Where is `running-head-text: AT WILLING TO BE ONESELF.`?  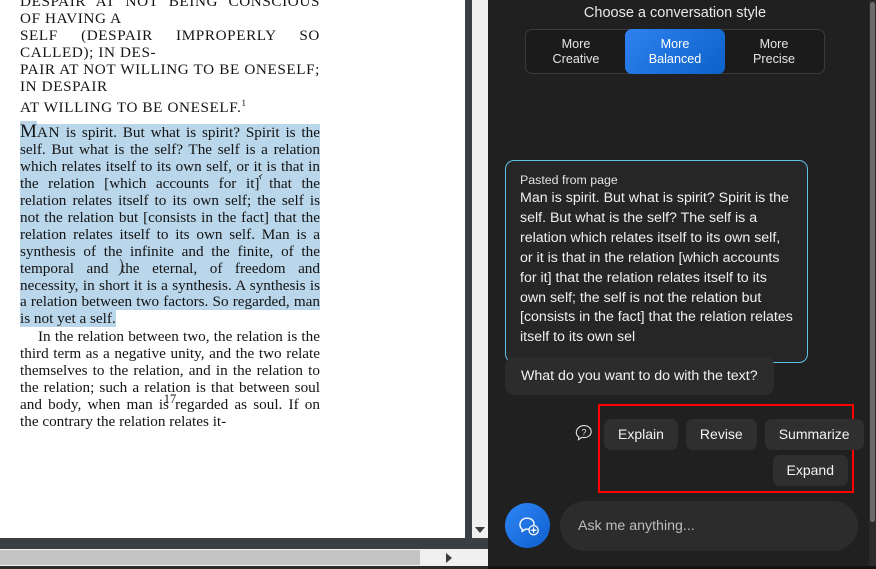
running-head-text: AT WILLING TO BE ONESELF. is located at coordinates (131, 108).